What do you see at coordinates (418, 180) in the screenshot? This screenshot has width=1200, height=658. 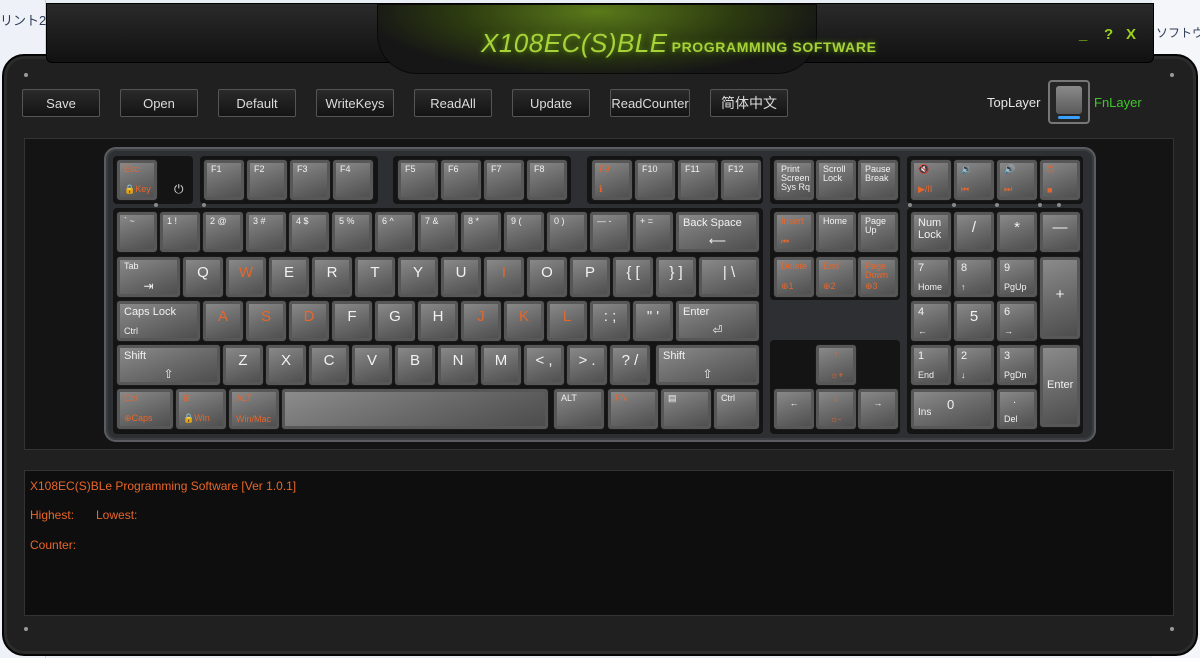 I see `key-f5: F5` at bounding box center [418, 180].